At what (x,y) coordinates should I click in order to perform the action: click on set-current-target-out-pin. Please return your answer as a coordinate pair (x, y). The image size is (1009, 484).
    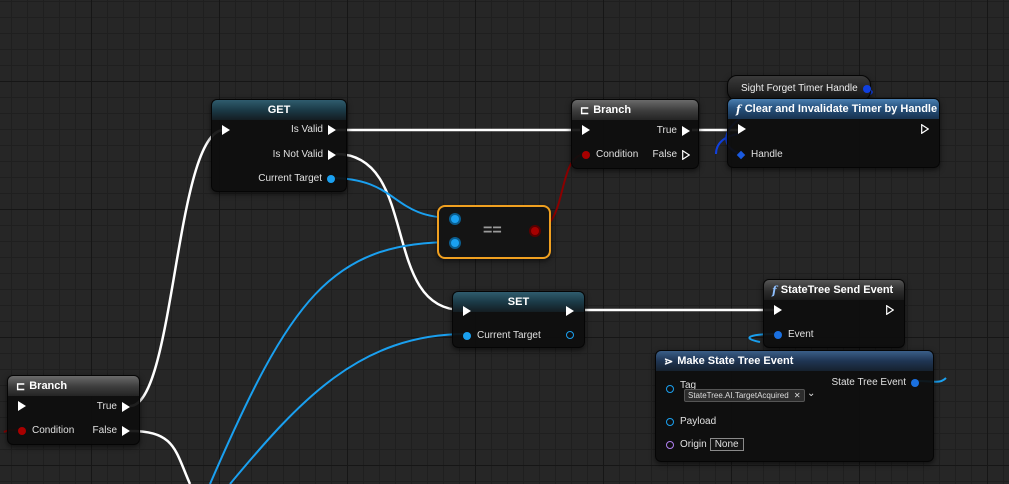
    Looking at the image, I should click on (570, 335).